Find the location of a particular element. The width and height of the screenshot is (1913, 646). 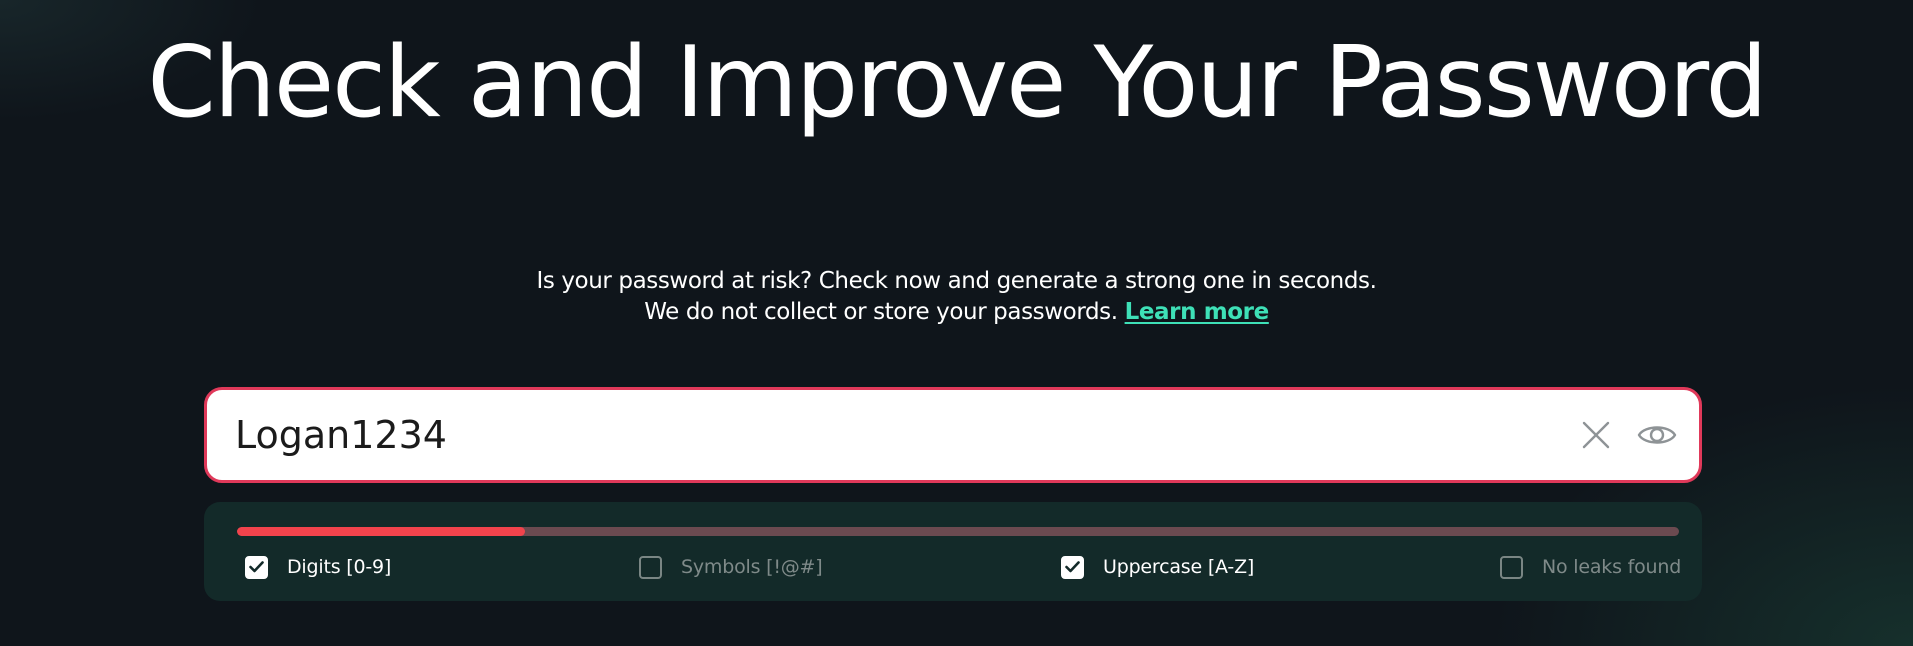

criterion-no-leaks: No leaks found is located at coordinates (1590, 567).